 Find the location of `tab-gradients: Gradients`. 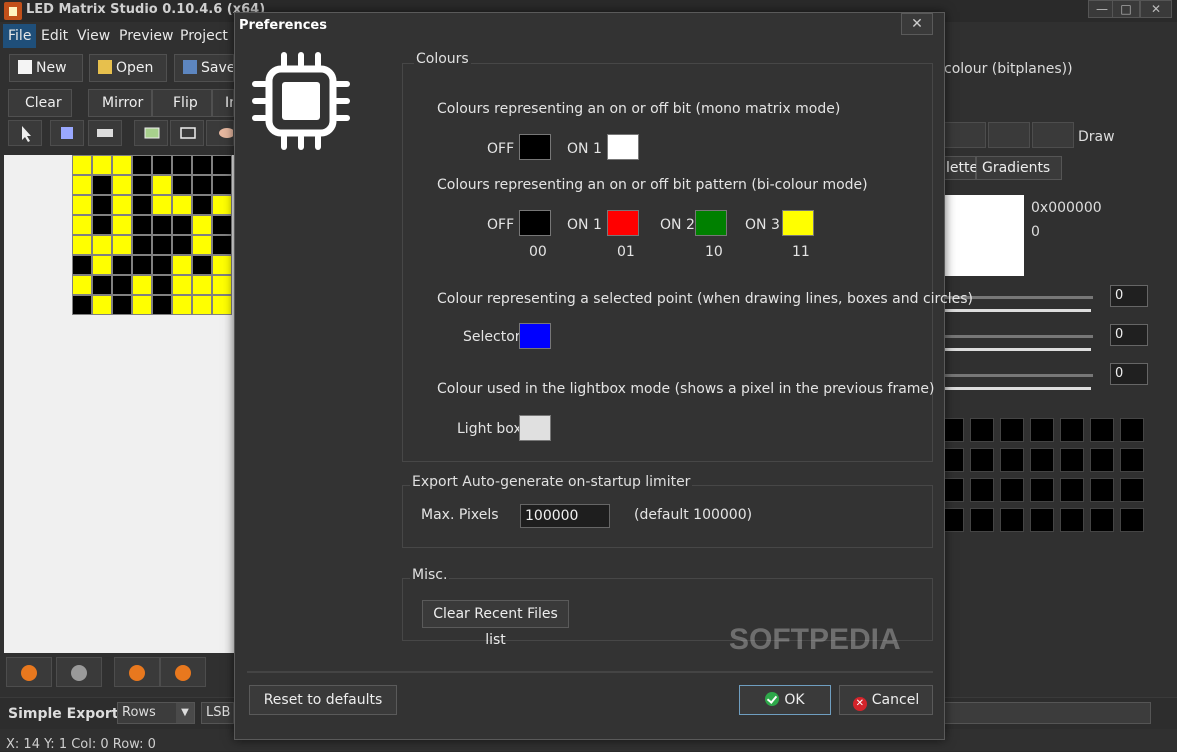

tab-gradients: Gradients is located at coordinates (1019, 168).